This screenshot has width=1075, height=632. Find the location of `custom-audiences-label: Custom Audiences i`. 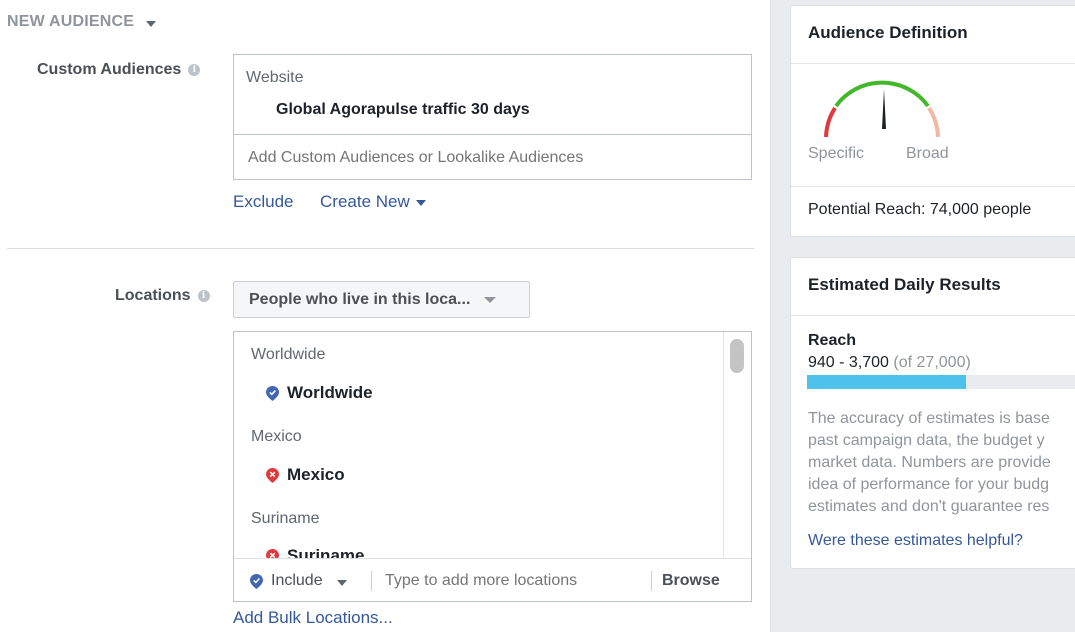

custom-audiences-label: Custom Audiences i is located at coordinates (119, 70).